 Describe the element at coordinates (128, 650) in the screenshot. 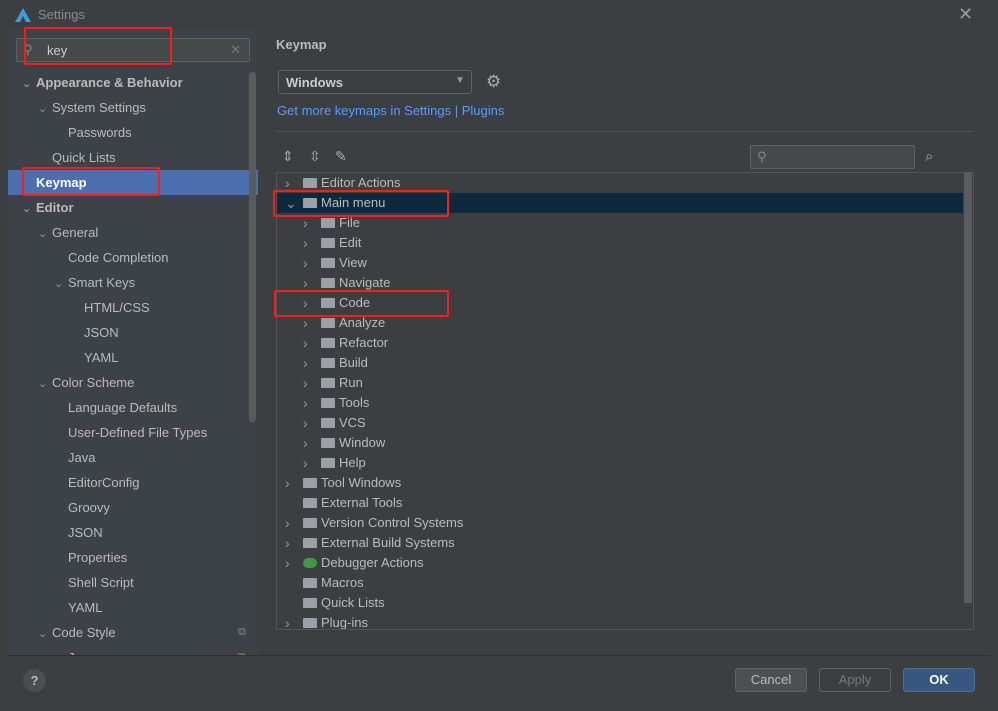

I see `sidebar-item: J⧉` at that location.